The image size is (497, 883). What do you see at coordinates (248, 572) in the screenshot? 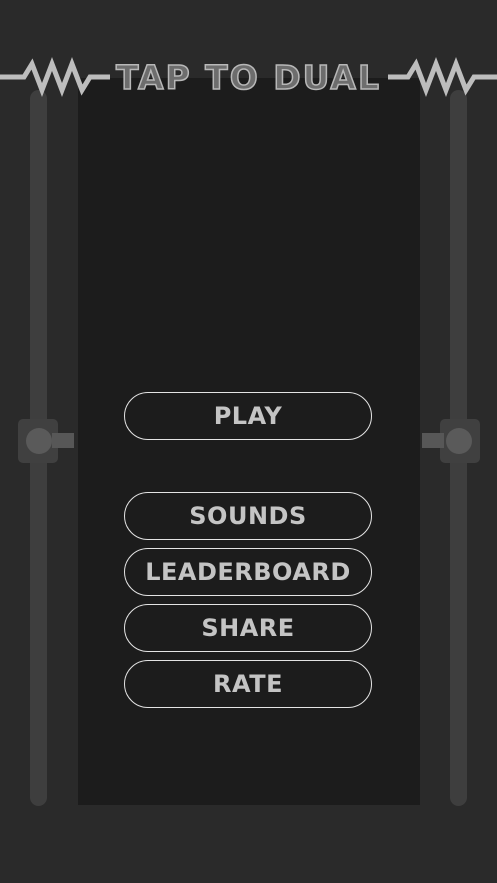
I see `leaderboard-button: LEADERBOARD` at bounding box center [248, 572].